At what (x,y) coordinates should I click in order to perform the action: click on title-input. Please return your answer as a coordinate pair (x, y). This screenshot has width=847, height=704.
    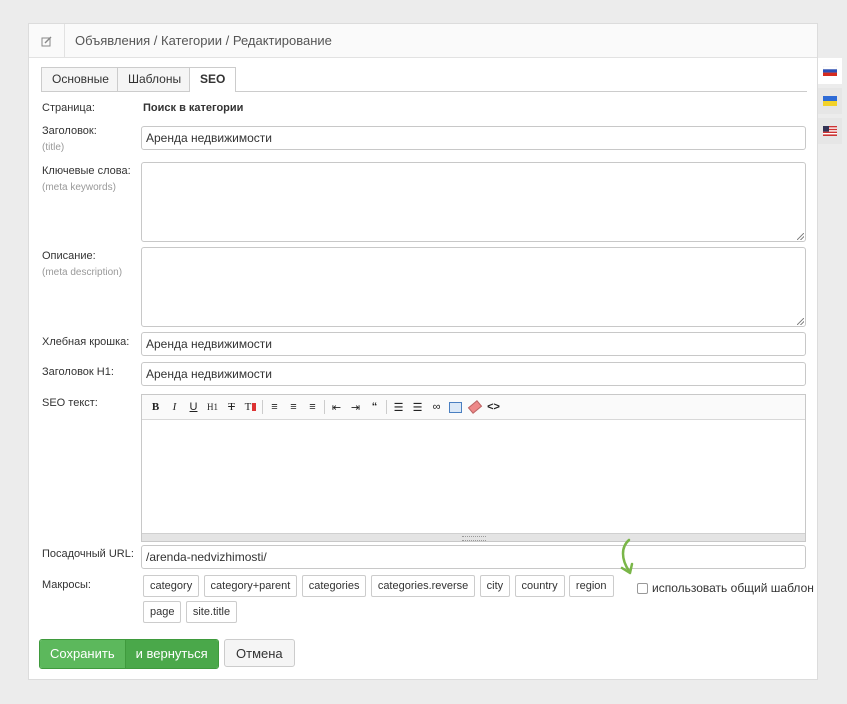
    Looking at the image, I should click on (473, 138).